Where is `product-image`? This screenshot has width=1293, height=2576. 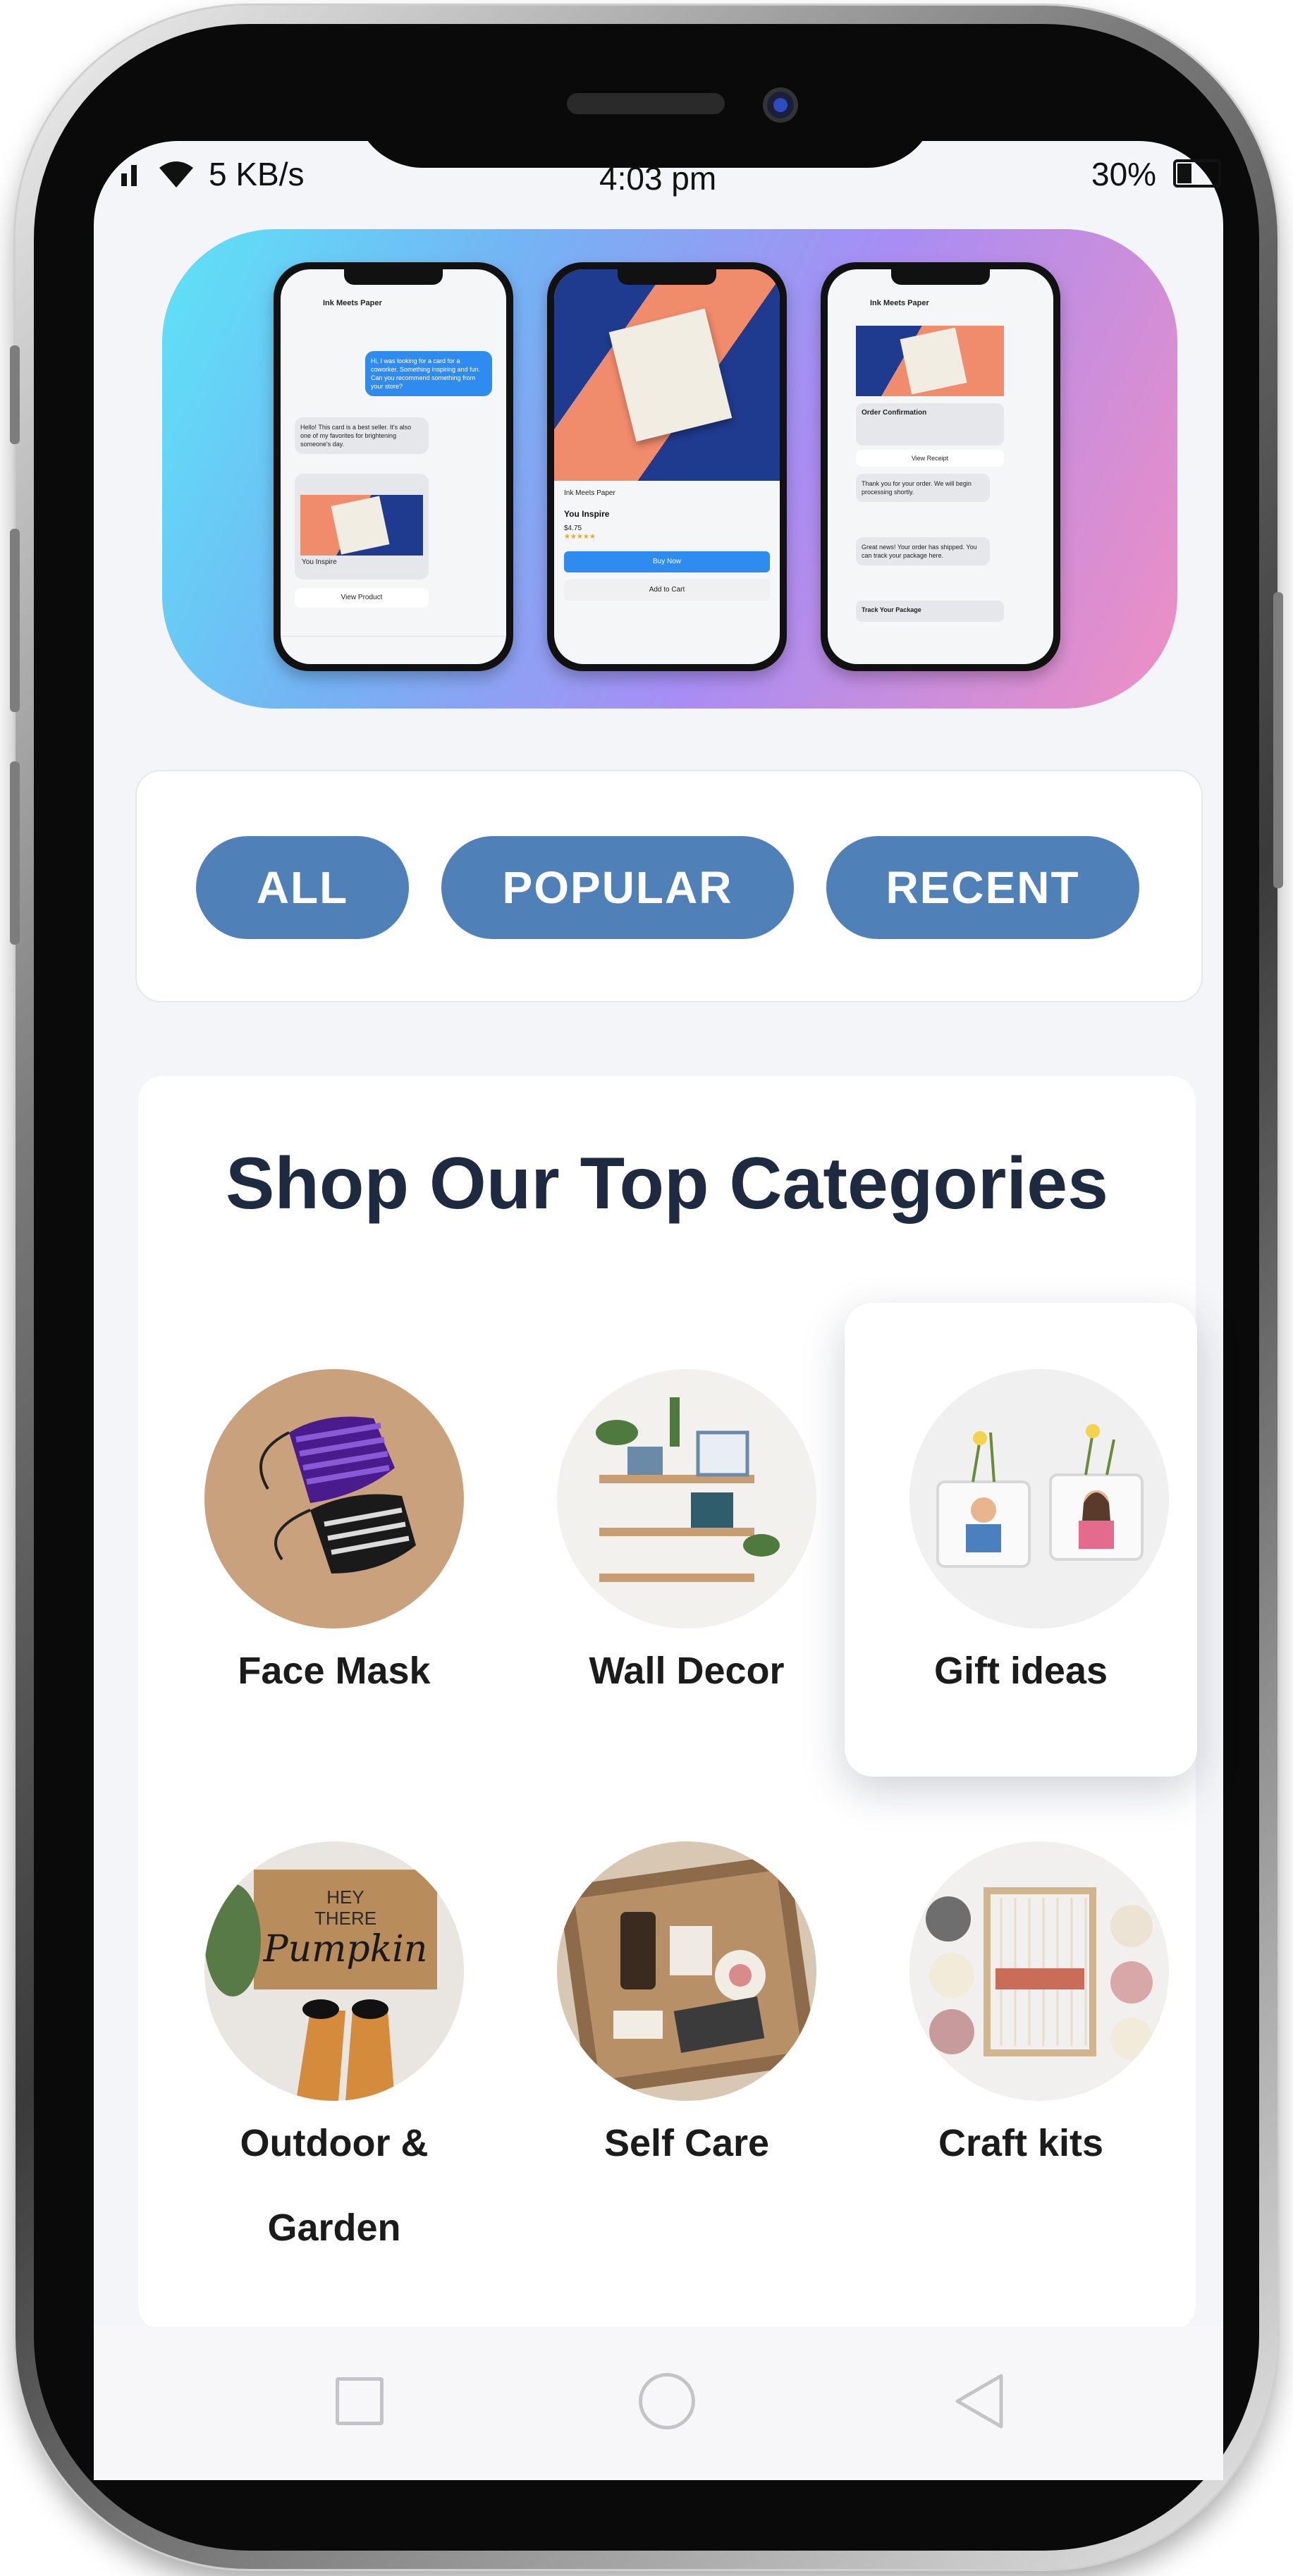 product-image is located at coordinates (362, 525).